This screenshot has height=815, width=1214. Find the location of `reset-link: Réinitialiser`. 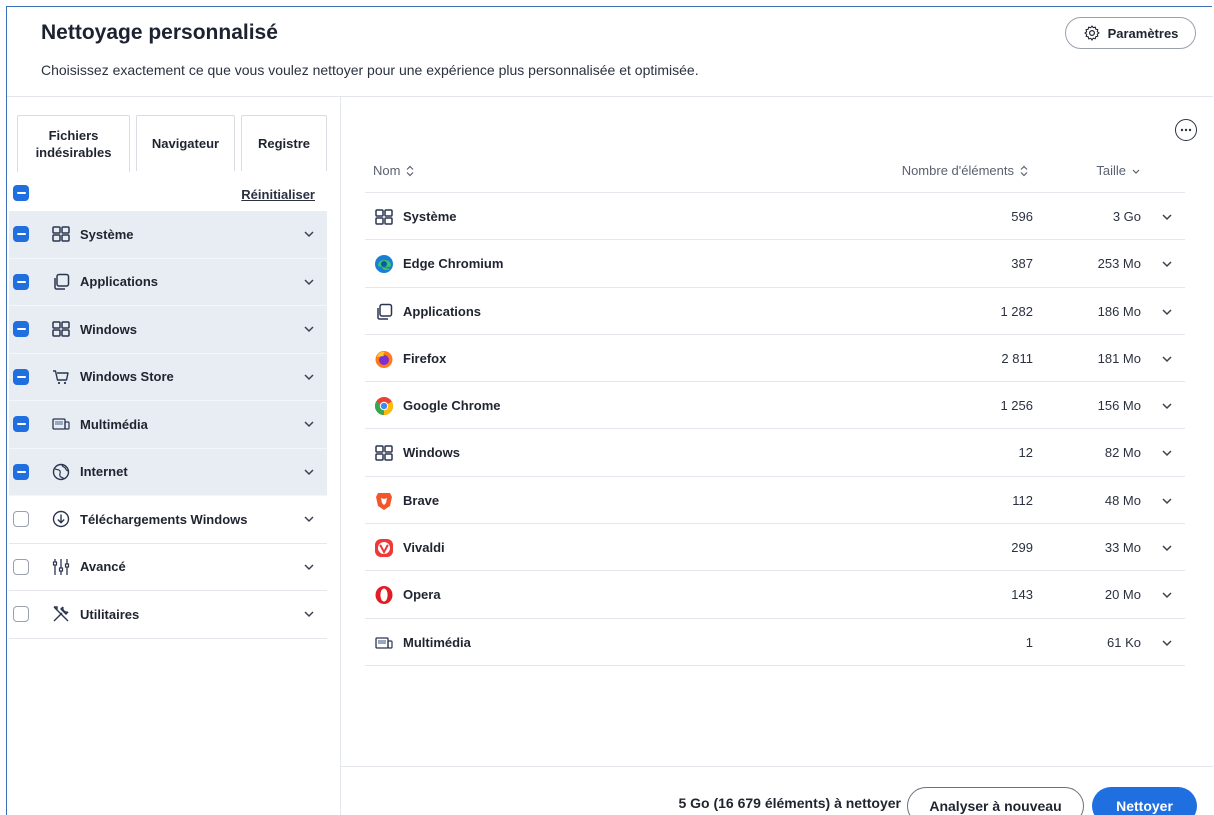

reset-link: Réinitialiser is located at coordinates (278, 194).